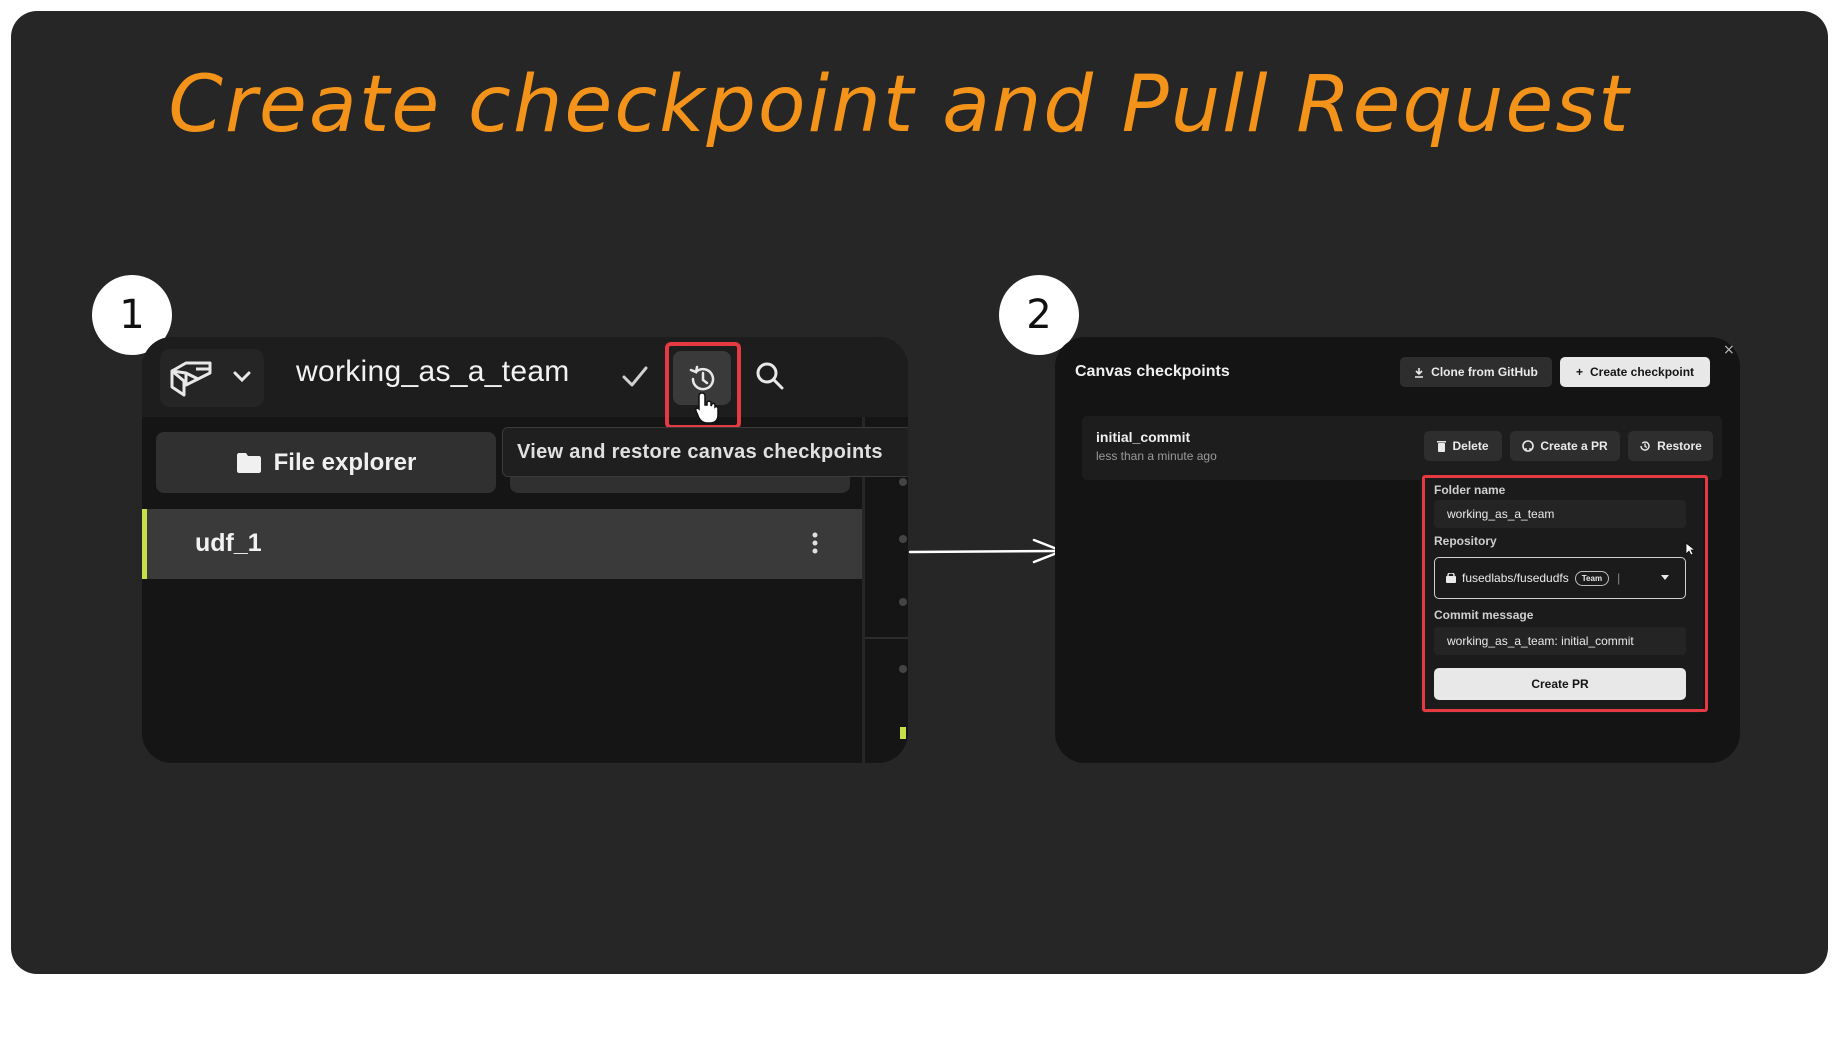  Describe the element at coordinates (886, 638) in the screenshot. I see `canvas-edge-line` at that location.